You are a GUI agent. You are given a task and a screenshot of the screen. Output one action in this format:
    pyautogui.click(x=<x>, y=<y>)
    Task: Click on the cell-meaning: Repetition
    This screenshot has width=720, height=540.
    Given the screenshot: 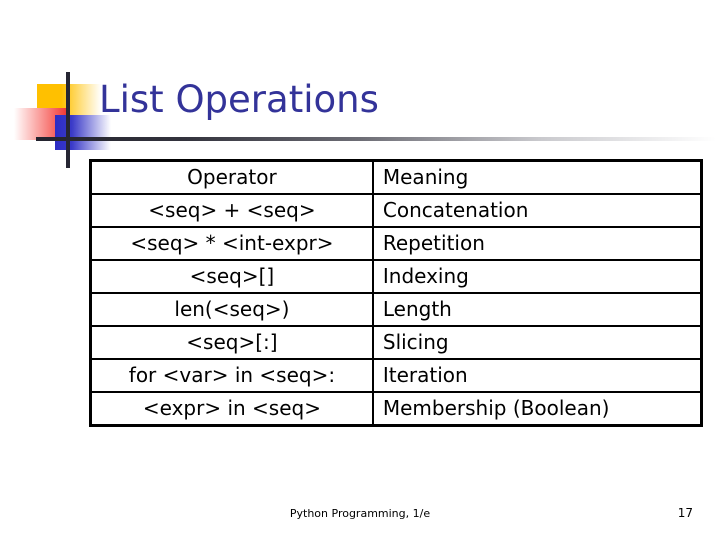 What is the action you would take?
    pyautogui.click(x=537, y=243)
    